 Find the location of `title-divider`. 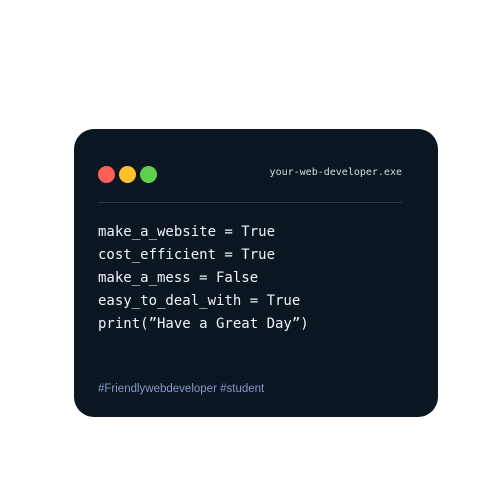

title-divider is located at coordinates (250, 202).